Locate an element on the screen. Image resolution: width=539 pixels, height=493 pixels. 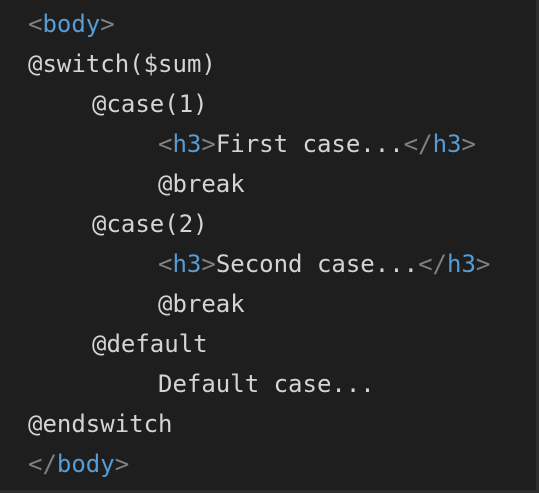
directive-case-2: @case(2) is located at coordinates (150, 224).